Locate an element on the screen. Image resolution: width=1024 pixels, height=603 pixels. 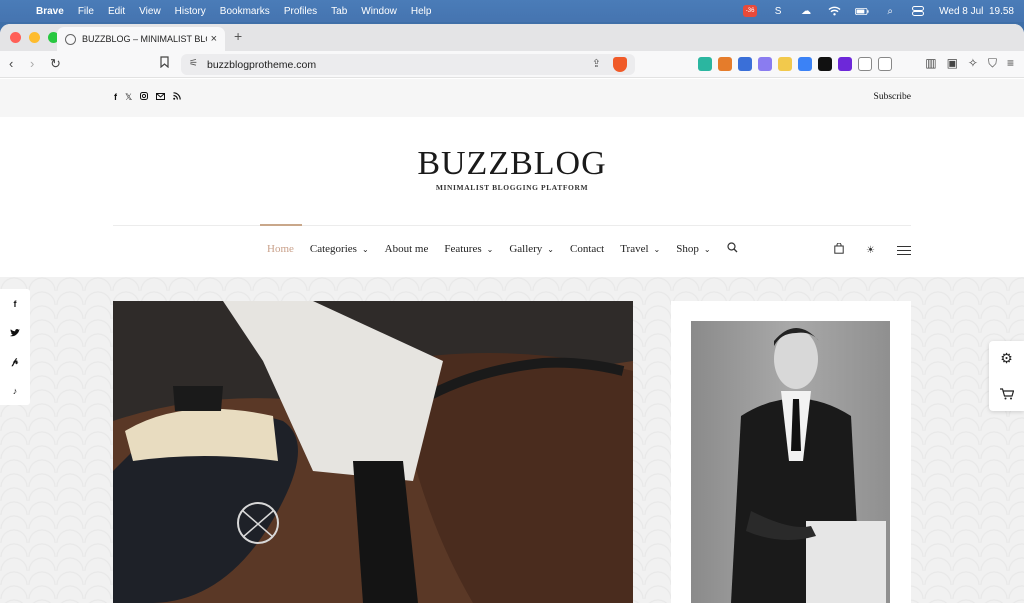
shopping-bag-icon is located at coordinates (839, 249).